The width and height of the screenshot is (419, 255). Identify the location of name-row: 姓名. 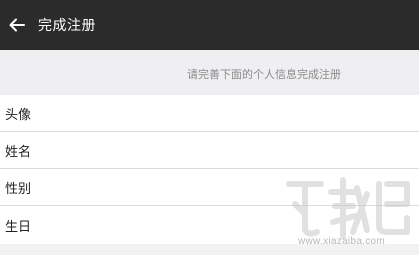
(209, 150).